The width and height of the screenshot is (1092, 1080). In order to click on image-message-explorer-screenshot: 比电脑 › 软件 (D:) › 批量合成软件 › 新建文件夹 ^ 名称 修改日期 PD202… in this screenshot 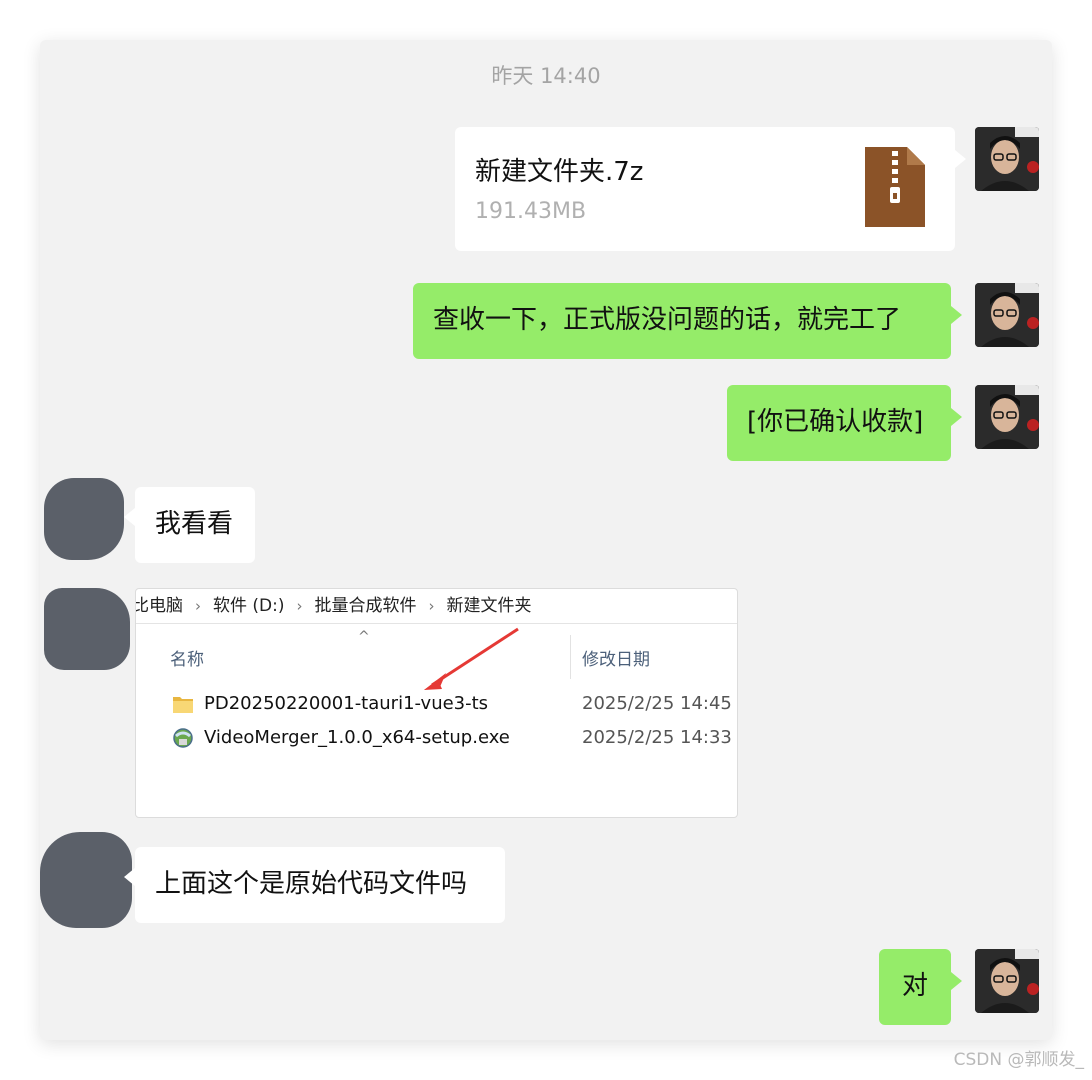, I will do `click(436, 703)`.